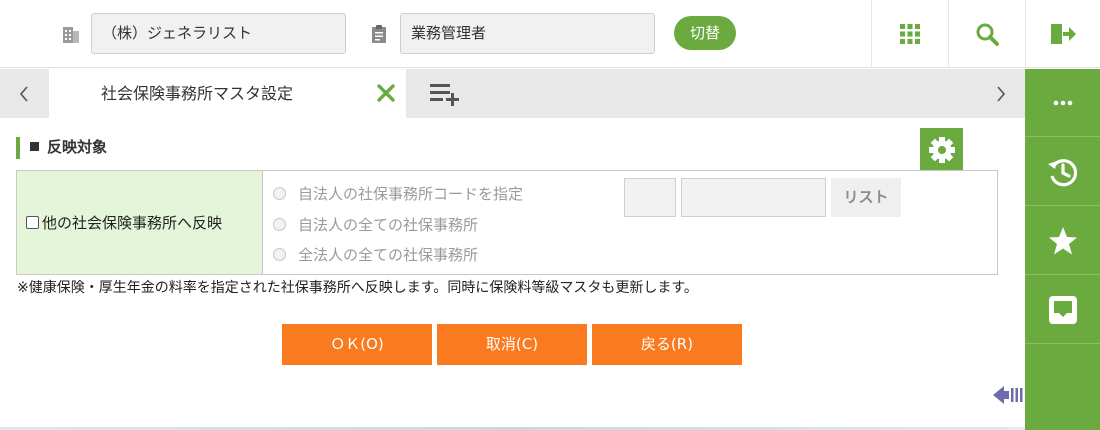 Image resolution: width=1100 pixels, height=430 pixels. I want to click on option-all-corporations-offices: 全法人の全ての社保事務所, so click(375, 254).